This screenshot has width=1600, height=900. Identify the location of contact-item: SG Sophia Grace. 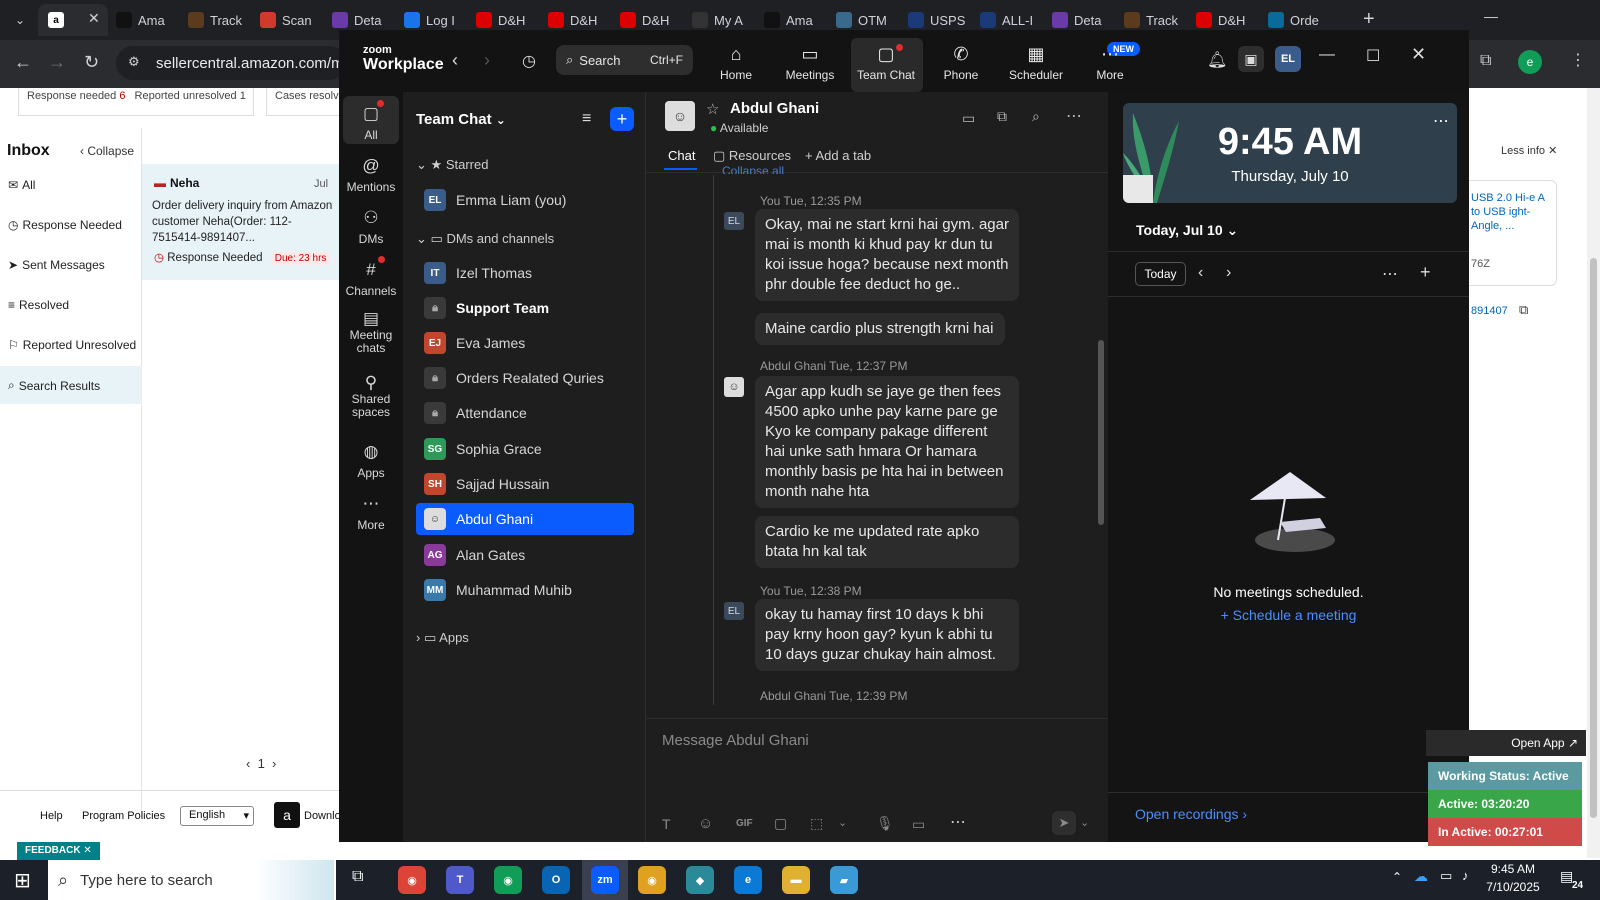
(525, 449).